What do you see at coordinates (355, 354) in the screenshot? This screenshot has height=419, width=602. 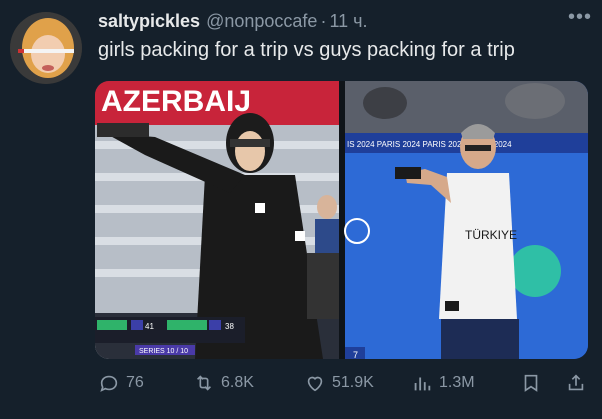 I see `lane-number: 7` at bounding box center [355, 354].